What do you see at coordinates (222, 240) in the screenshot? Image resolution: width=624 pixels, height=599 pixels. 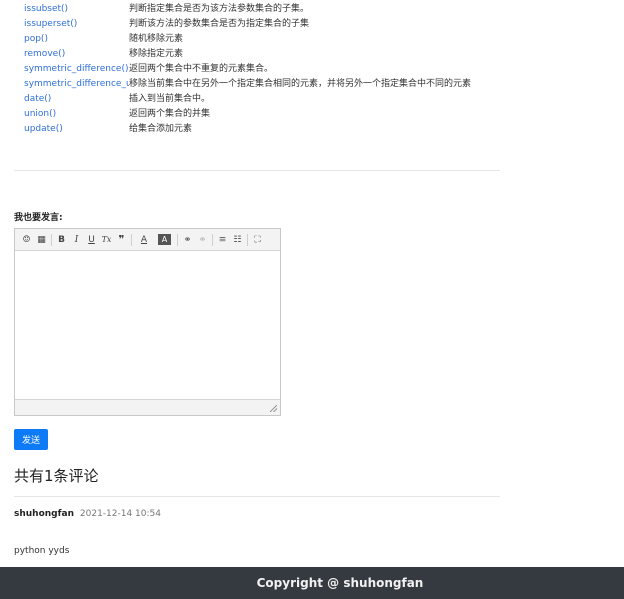 I see `ordered-list-icon: ≡` at bounding box center [222, 240].